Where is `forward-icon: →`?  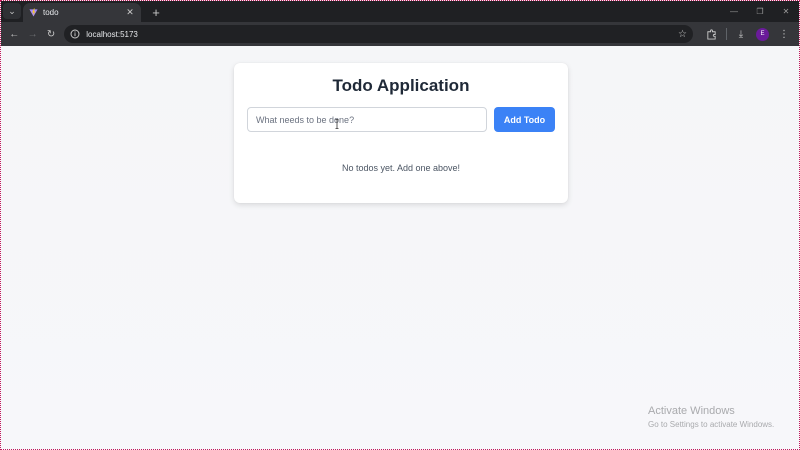
forward-icon: → is located at coordinates (32, 34).